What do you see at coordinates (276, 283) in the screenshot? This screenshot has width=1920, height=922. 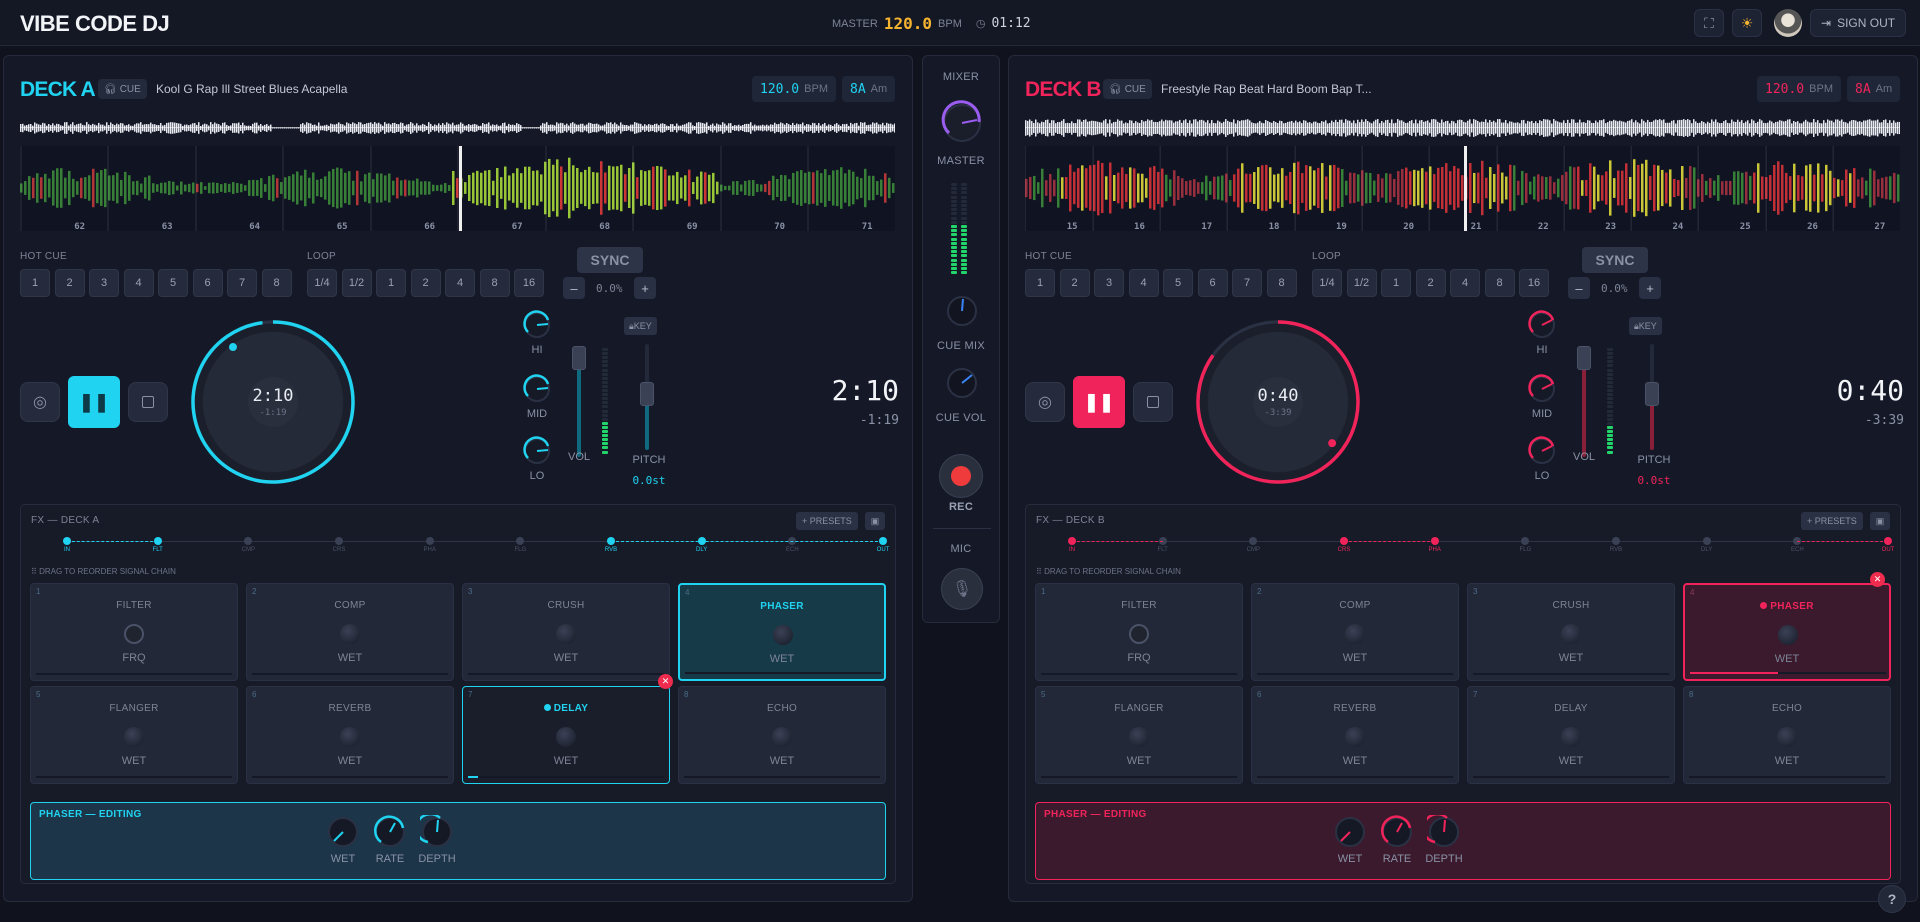 I see `deckA-hot-cue-8: 8` at bounding box center [276, 283].